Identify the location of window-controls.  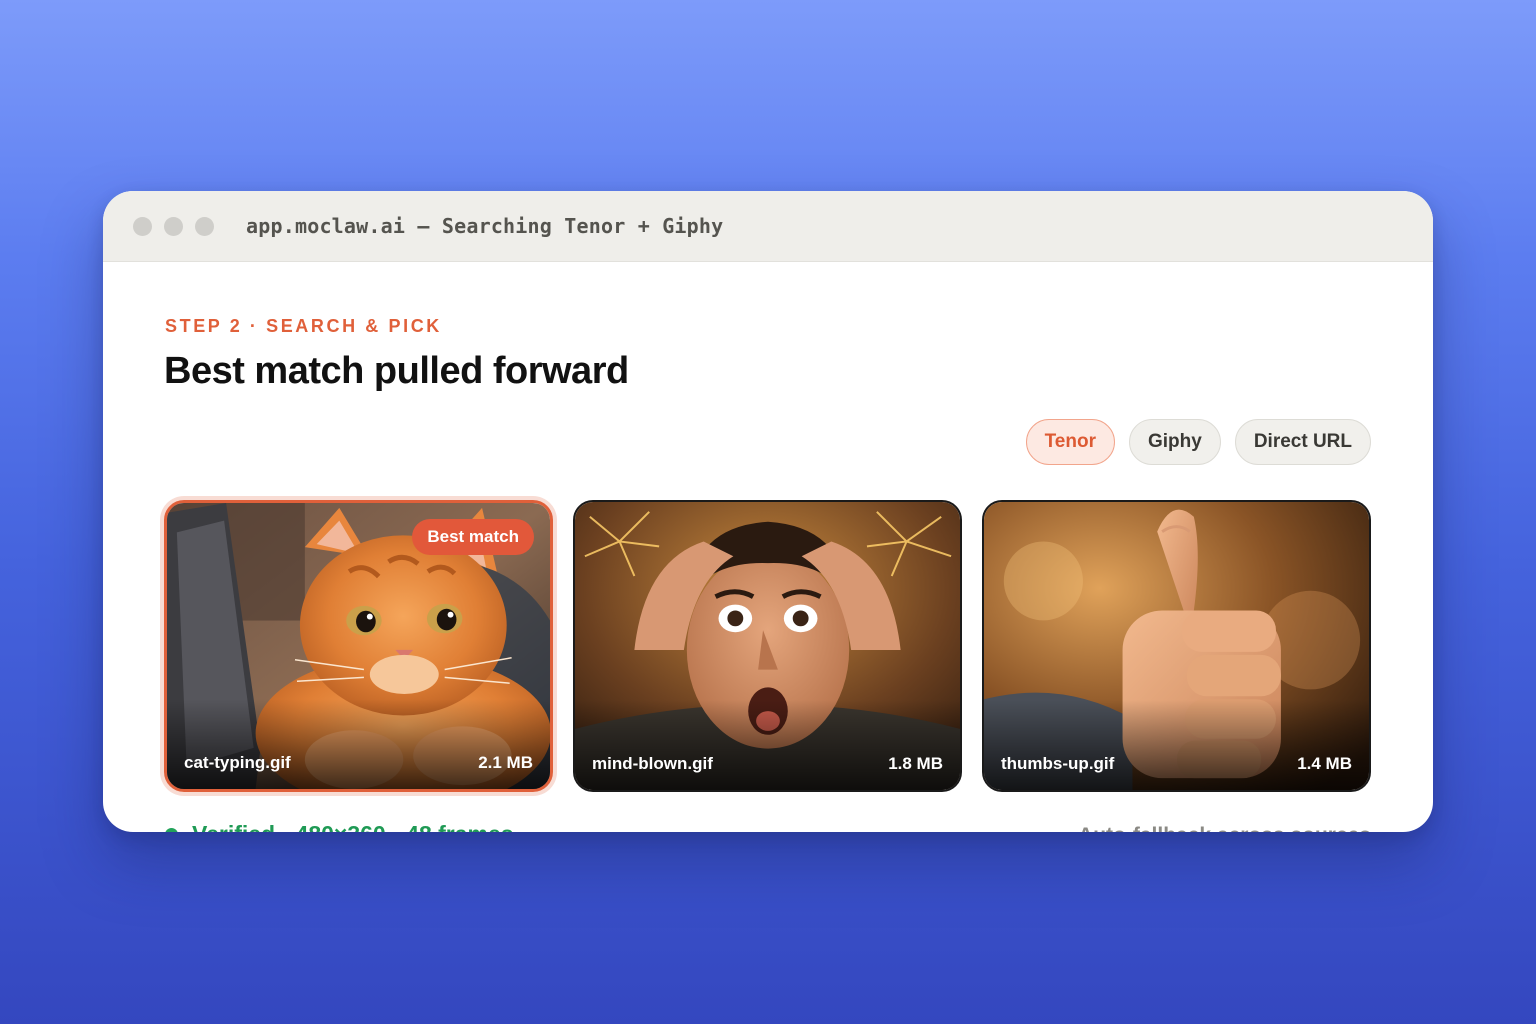
(173, 226).